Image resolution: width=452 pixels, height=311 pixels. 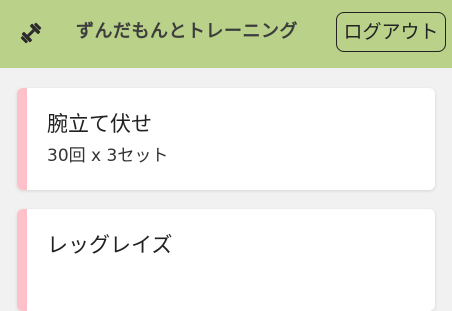 I want to click on logout-button: ログアウト, so click(x=391, y=32).